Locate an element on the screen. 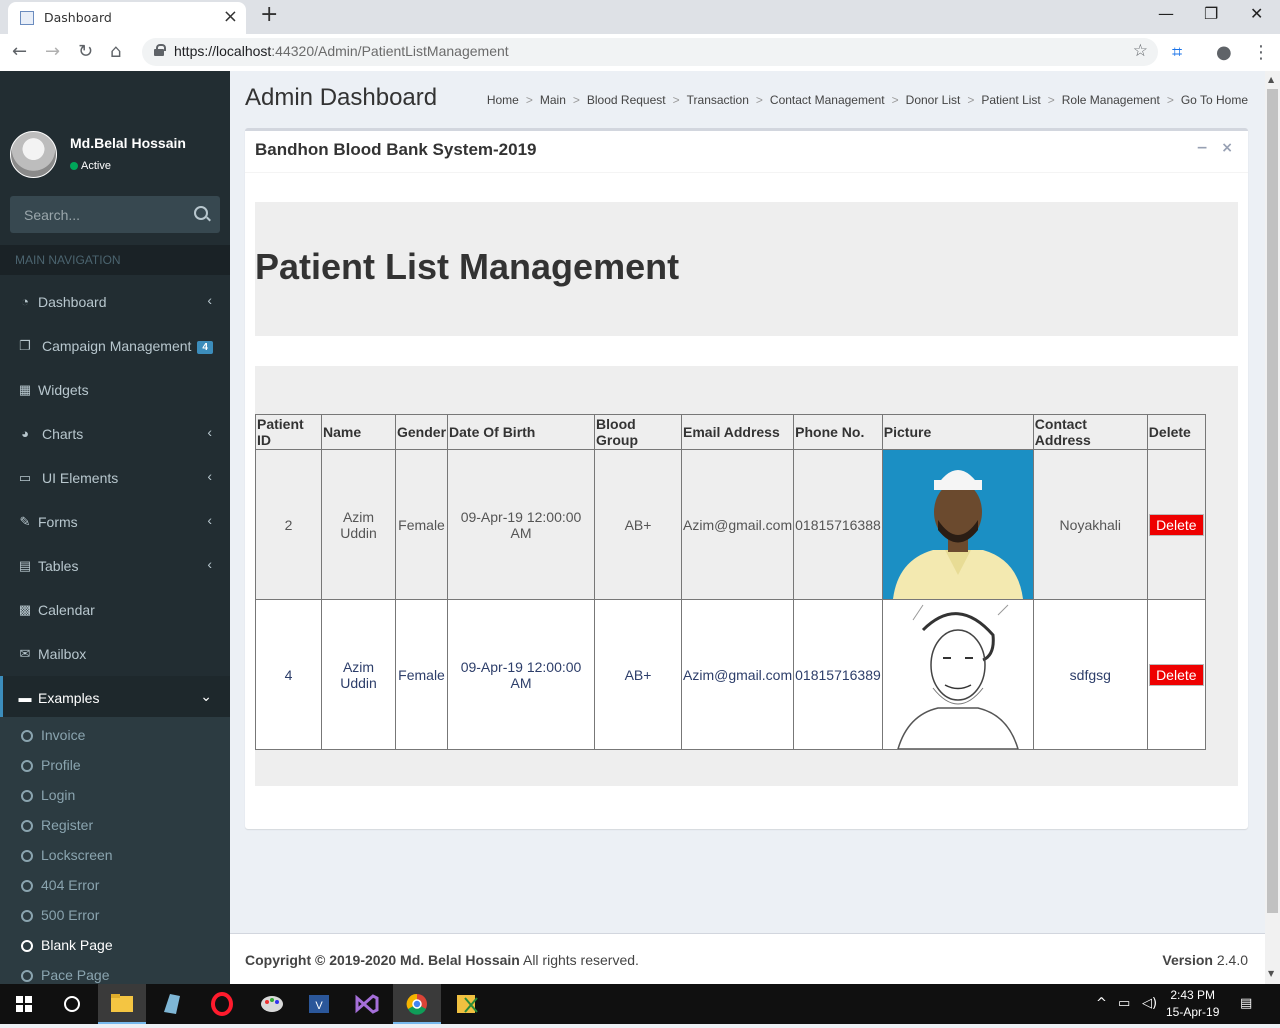 This screenshot has height=1028, width=1280. user-status: Active is located at coordinates (90, 166).